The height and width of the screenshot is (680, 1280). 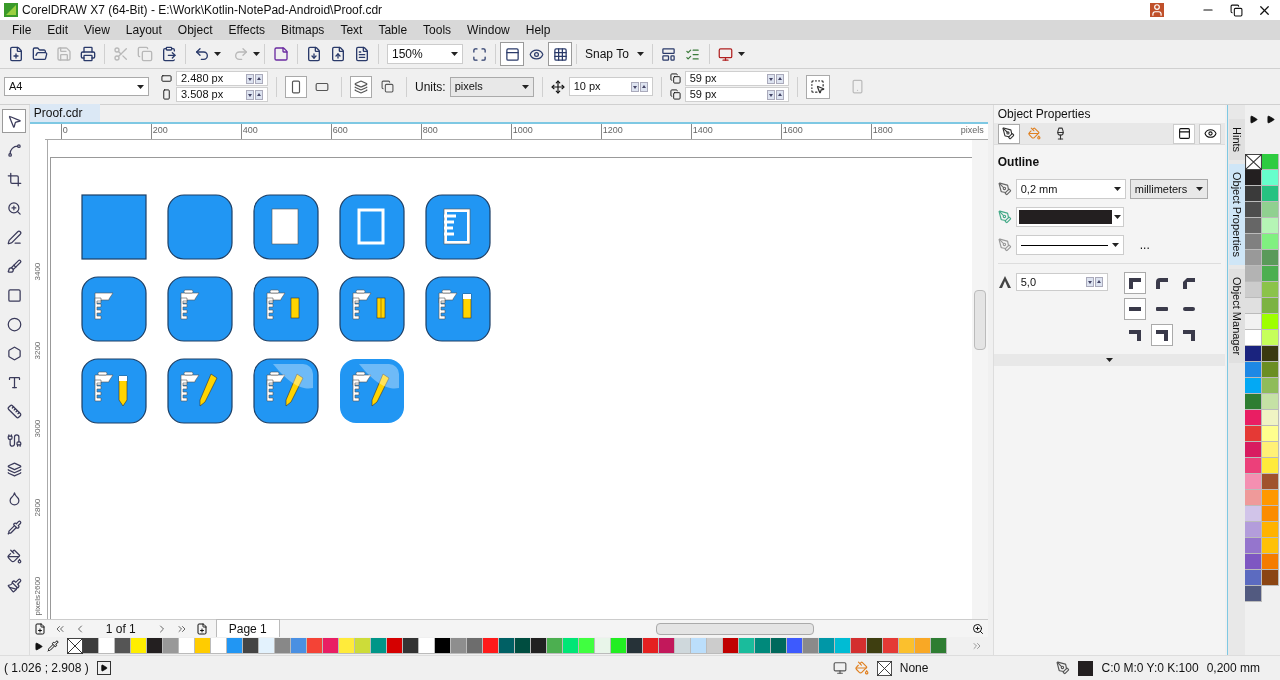 What do you see at coordinates (465, 131) in the screenshot?
I see `ruler-label: 800` at bounding box center [465, 131].